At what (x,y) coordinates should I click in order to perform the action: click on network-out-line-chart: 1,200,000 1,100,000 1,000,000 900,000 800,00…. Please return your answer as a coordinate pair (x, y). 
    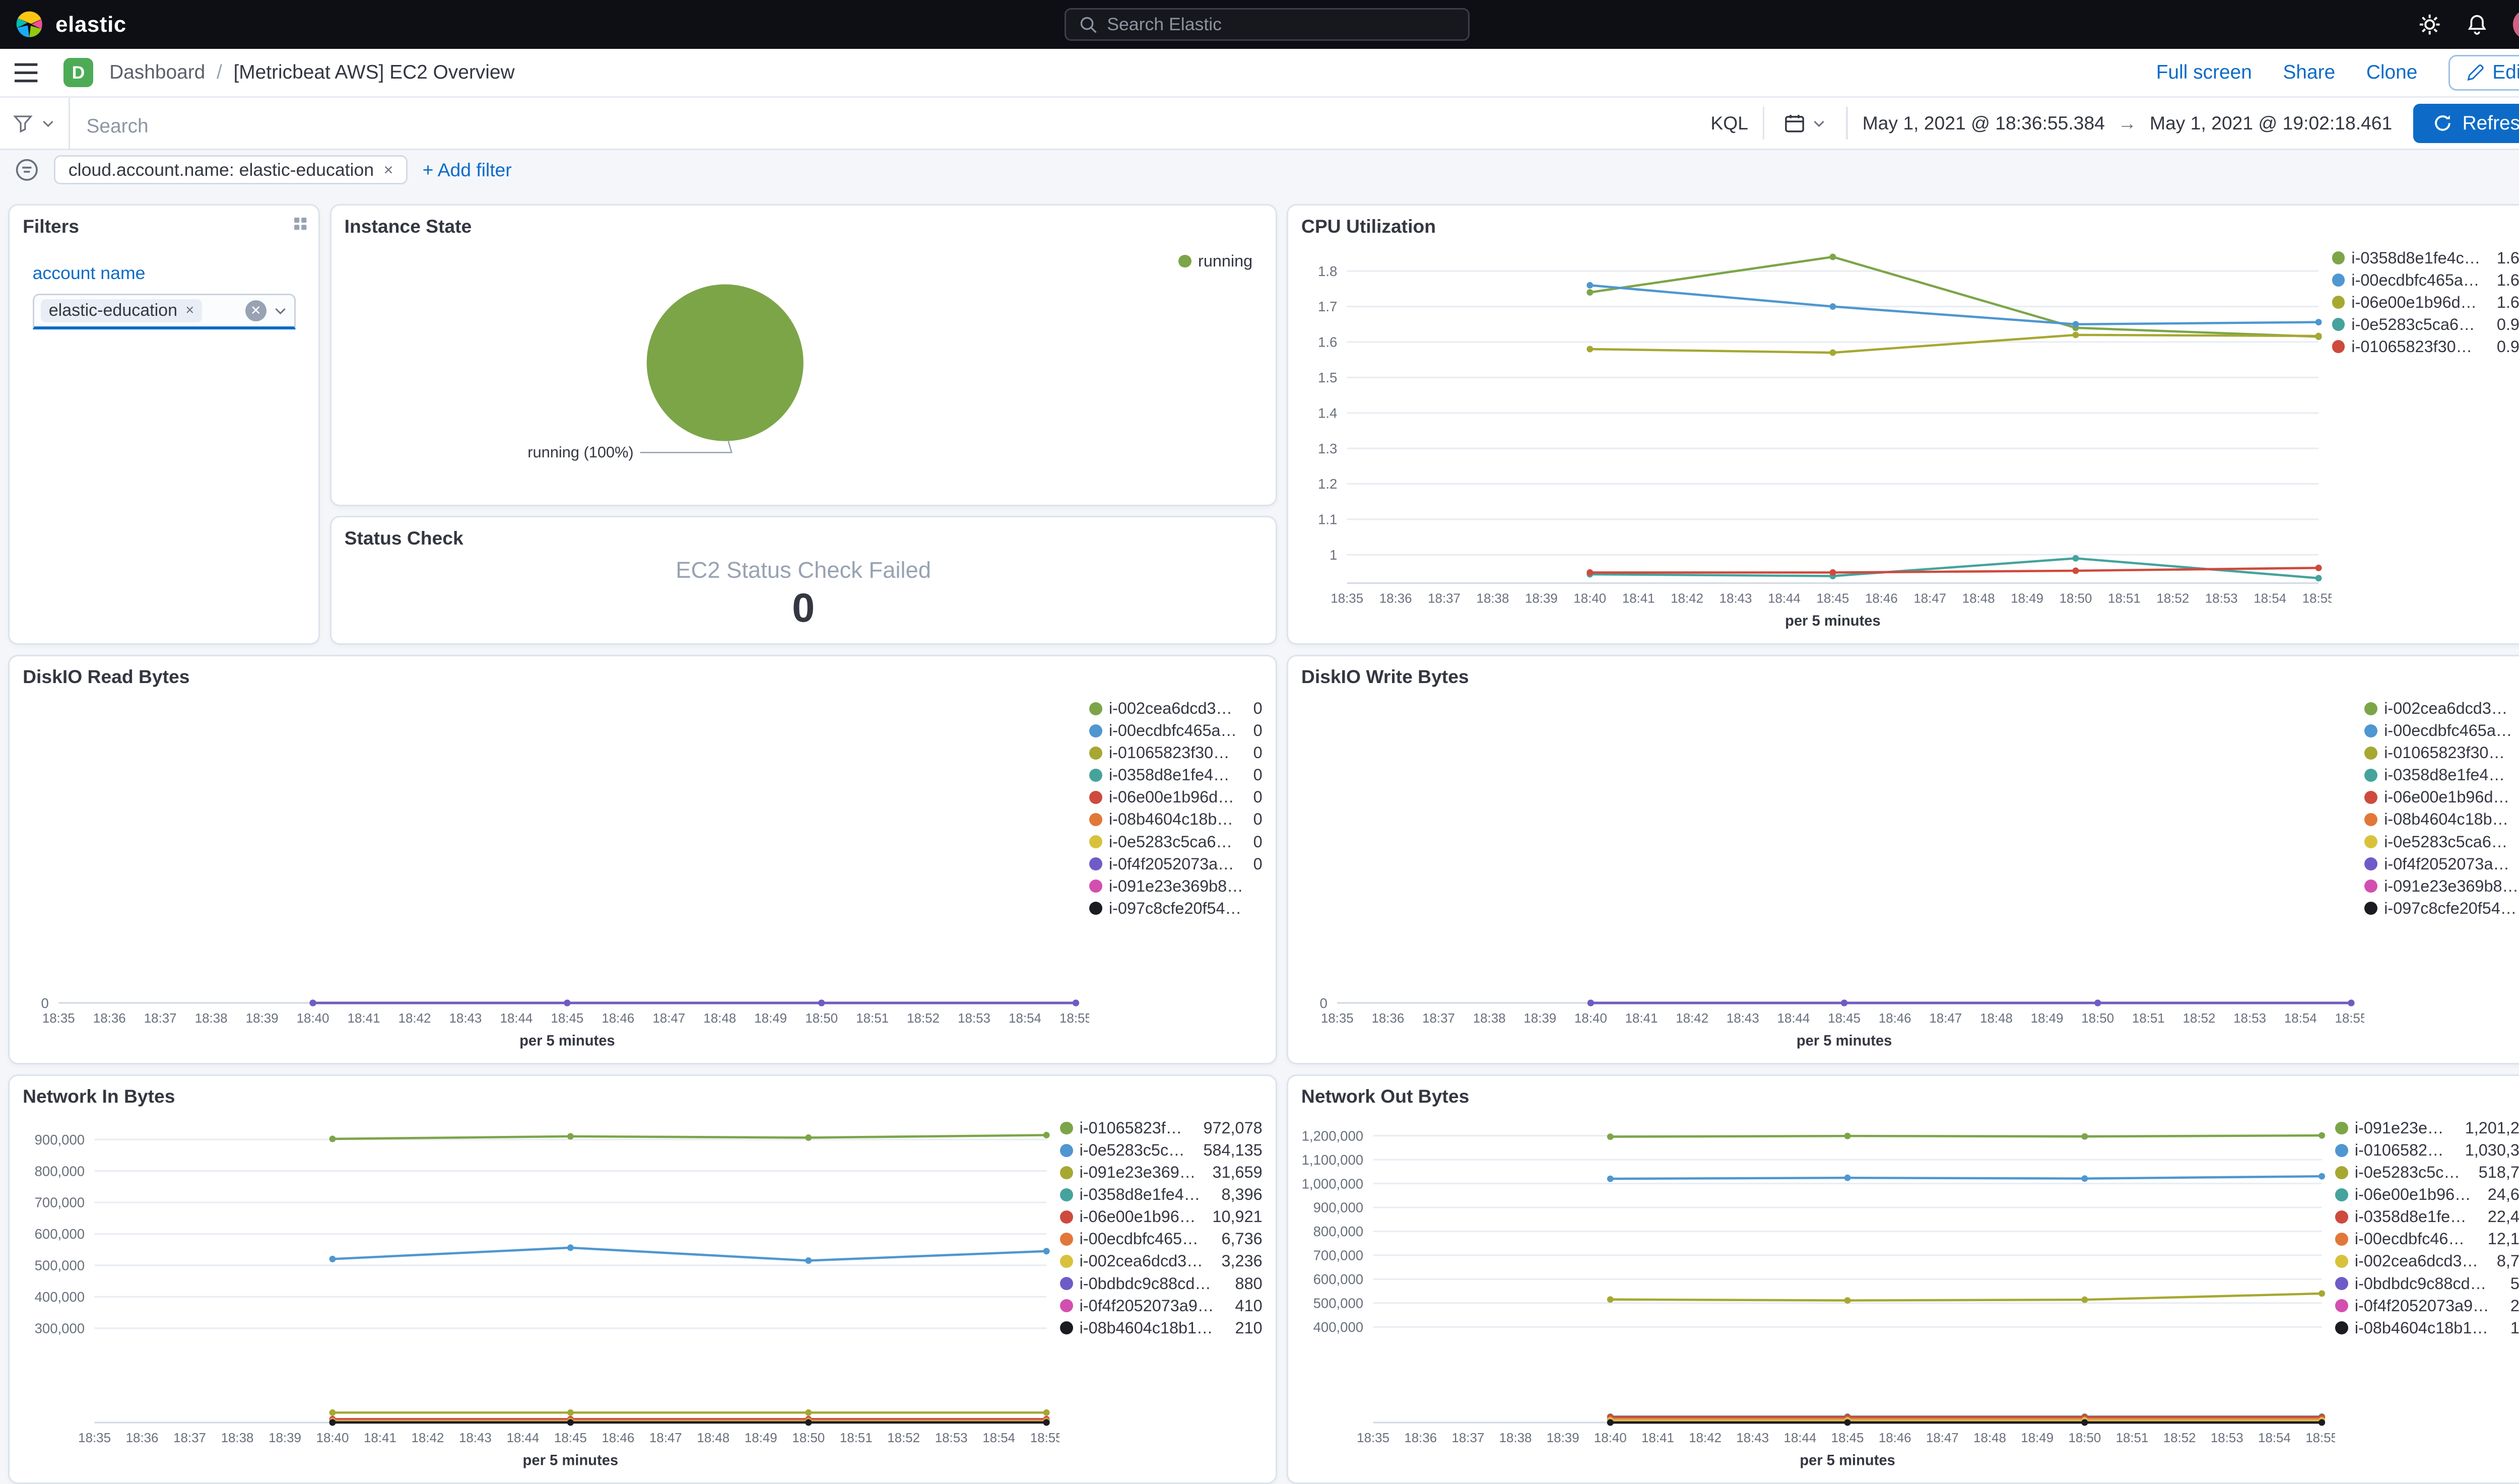
    Looking at the image, I should click on (1815, 1294).